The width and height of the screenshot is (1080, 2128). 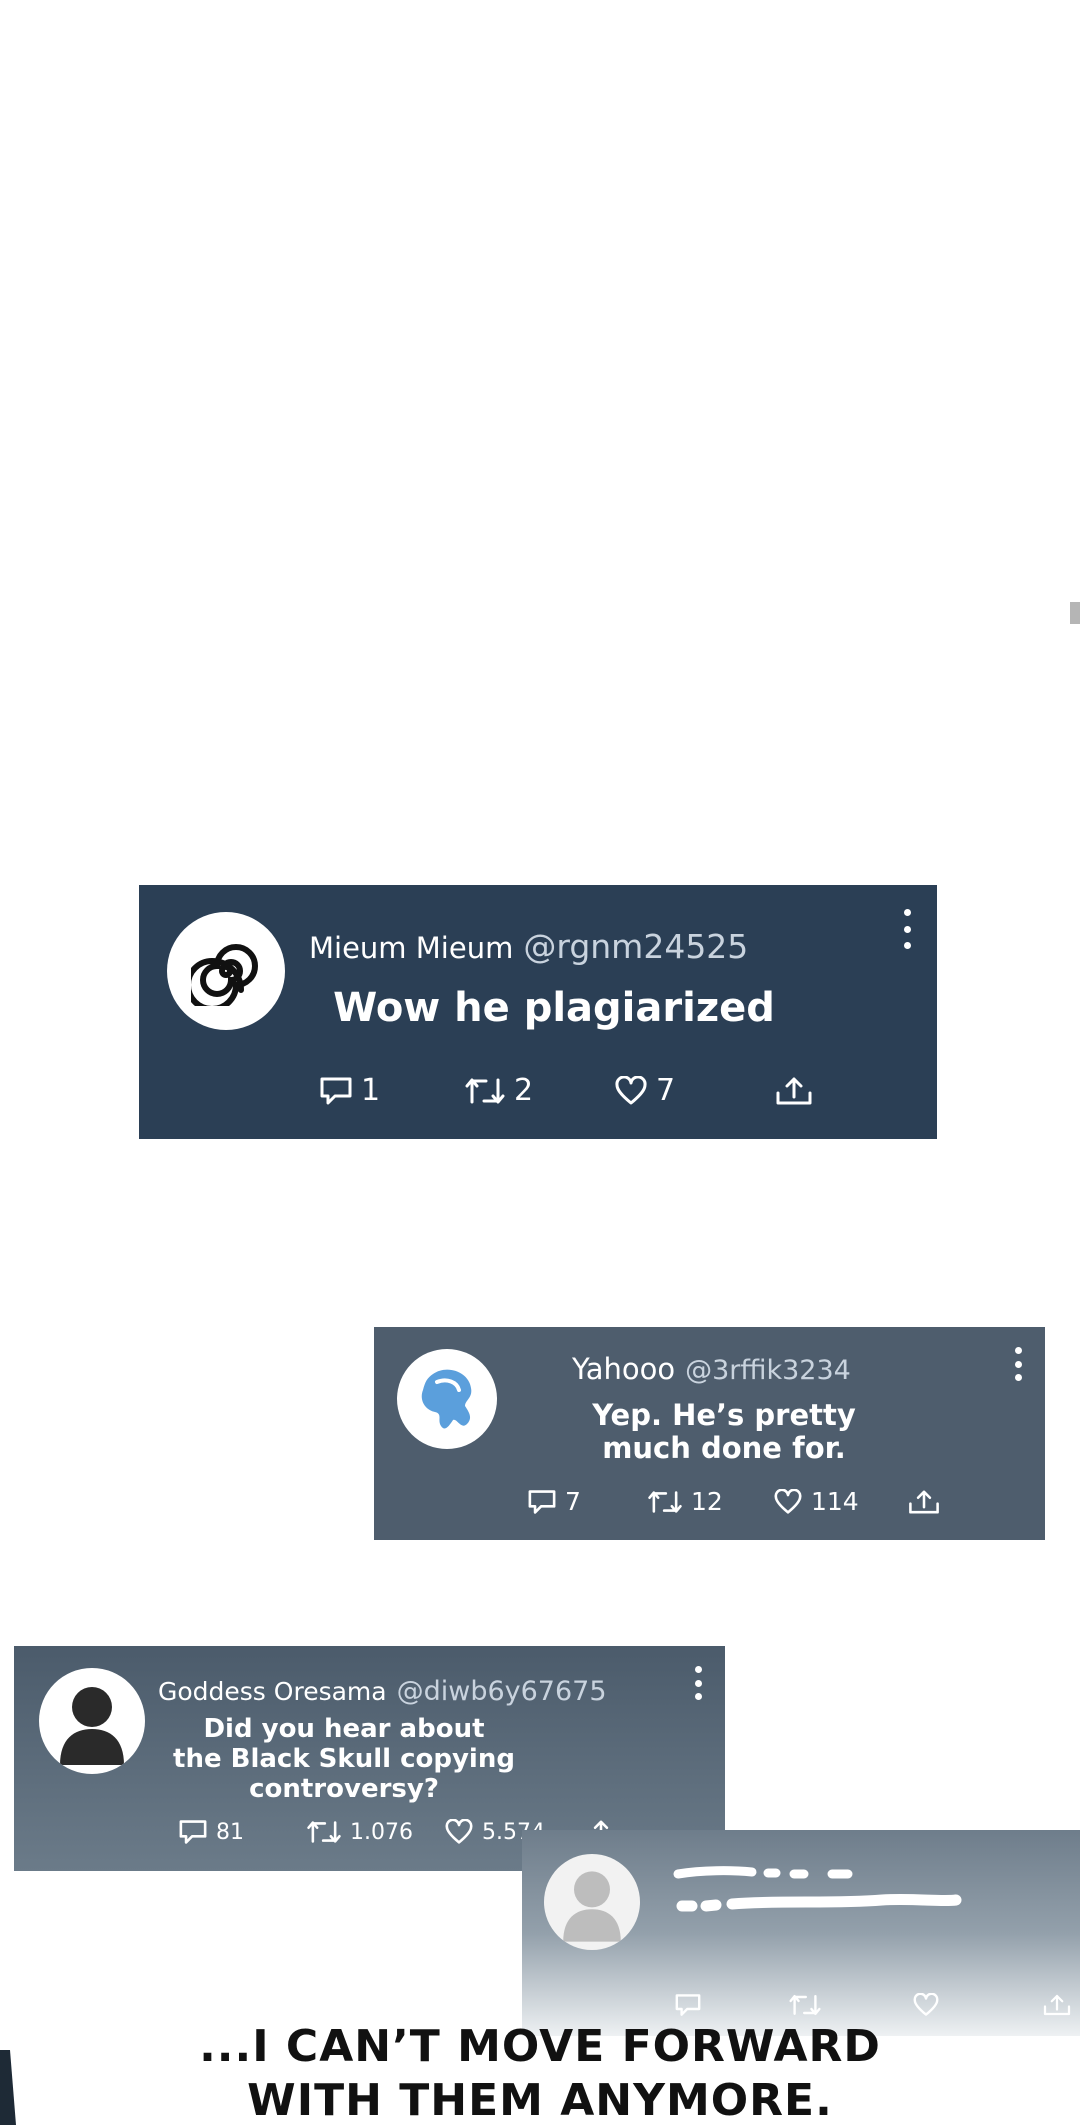 I want to click on tweet-header: Goddess Oresama @diwb6y67675, so click(x=382, y=1691).